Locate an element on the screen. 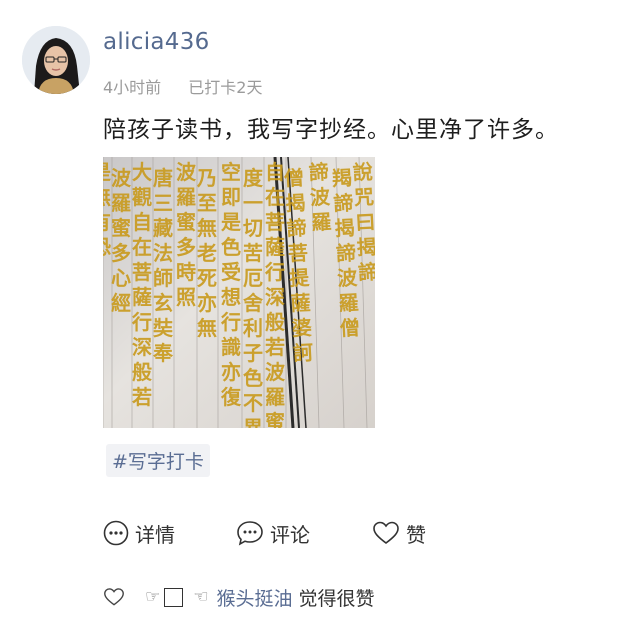 The height and width of the screenshot is (626, 640). calligraphy-character: 婆 is located at coordinates (301, 327).